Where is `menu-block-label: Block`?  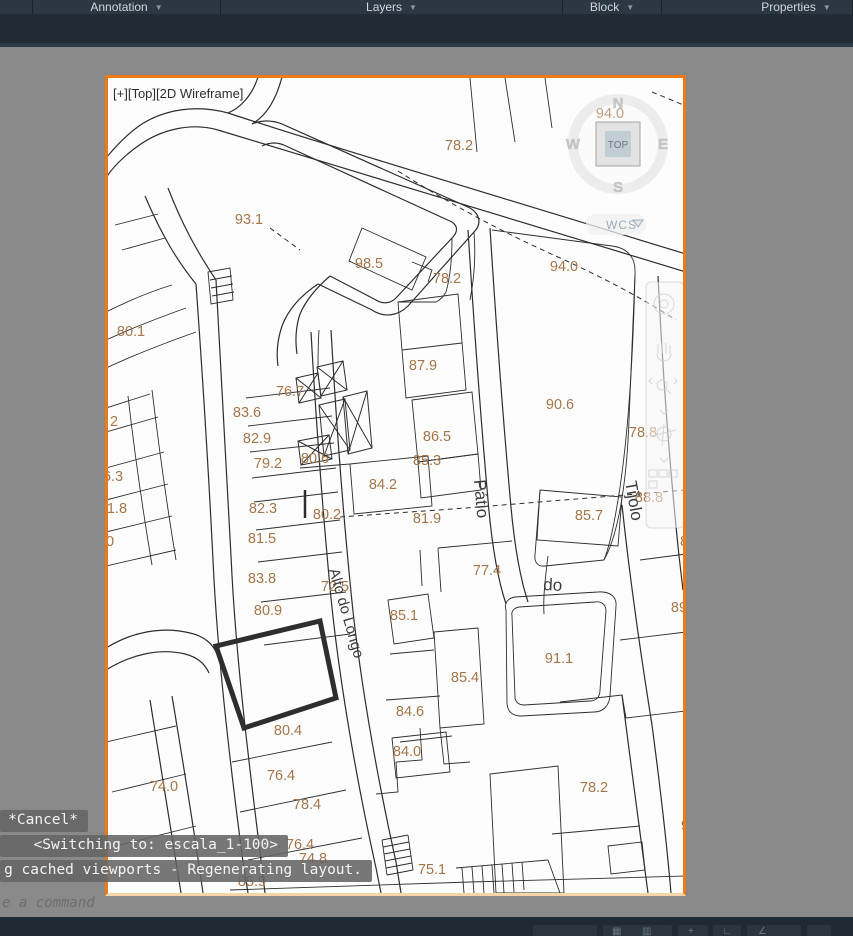 menu-block-label: Block is located at coordinates (604, 7).